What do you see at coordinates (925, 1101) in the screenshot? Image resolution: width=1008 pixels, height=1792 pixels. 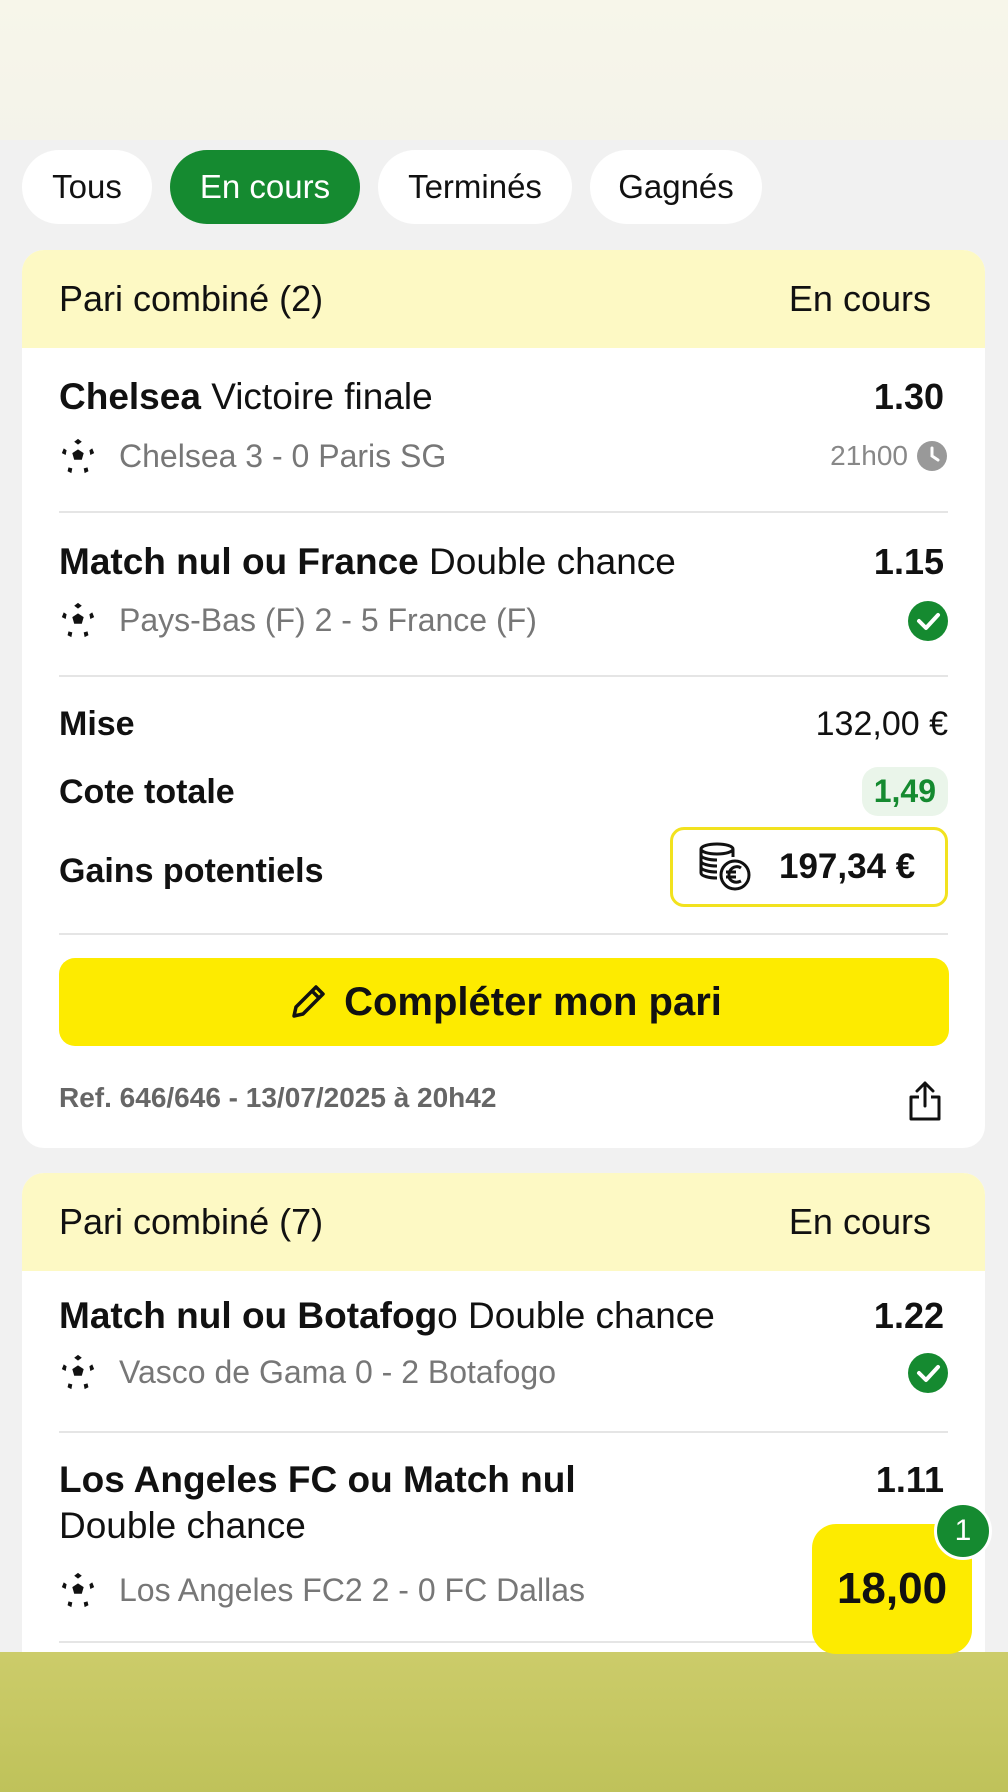 I see `share-icon` at bounding box center [925, 1101].